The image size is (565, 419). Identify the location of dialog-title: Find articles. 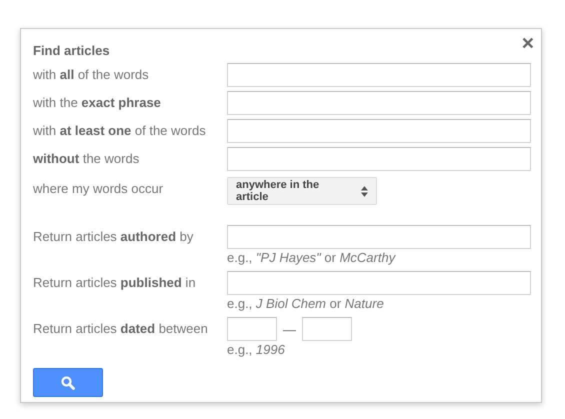
(72, 51).